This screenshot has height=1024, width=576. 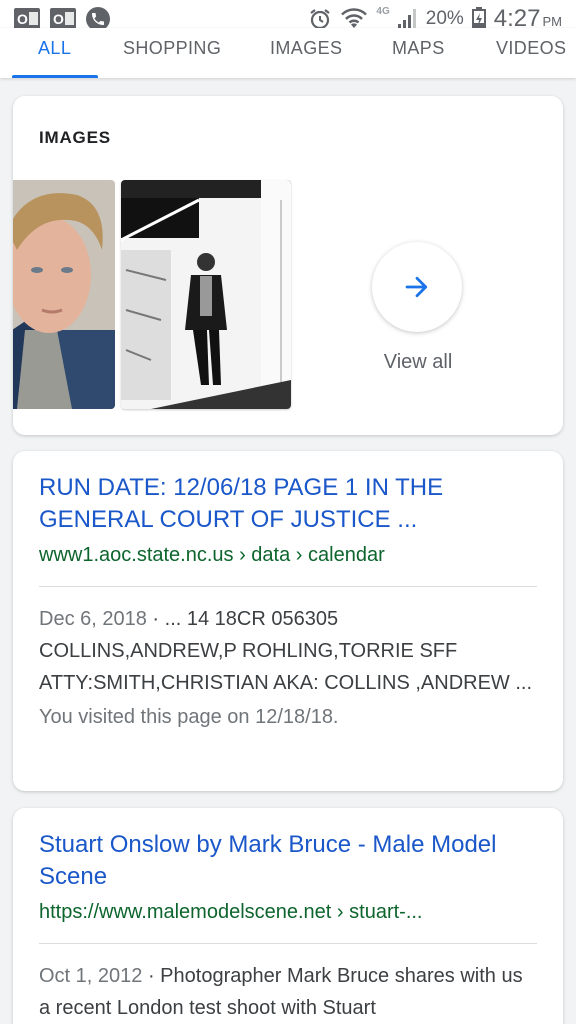 I want to click on tab-maps: MAPS, so click(x=418, y=48).